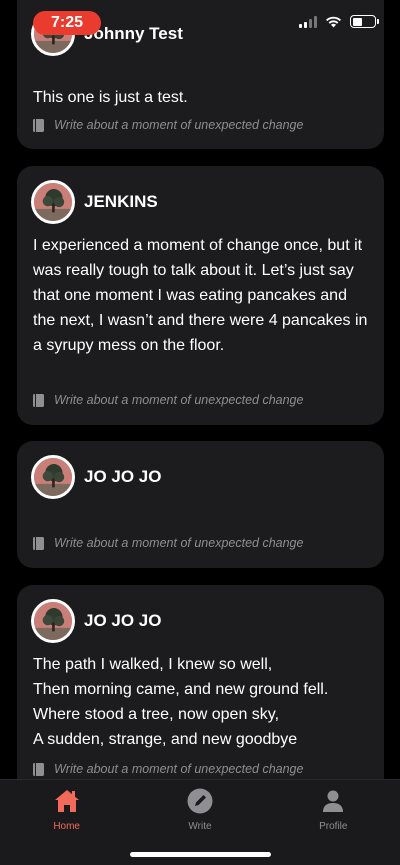 This screenshot has height=865, width=400. Describe the element at coordinates (156, 714) in the screenshot. I see `poem-line: Where stood a tree, now open sky,` at that location.